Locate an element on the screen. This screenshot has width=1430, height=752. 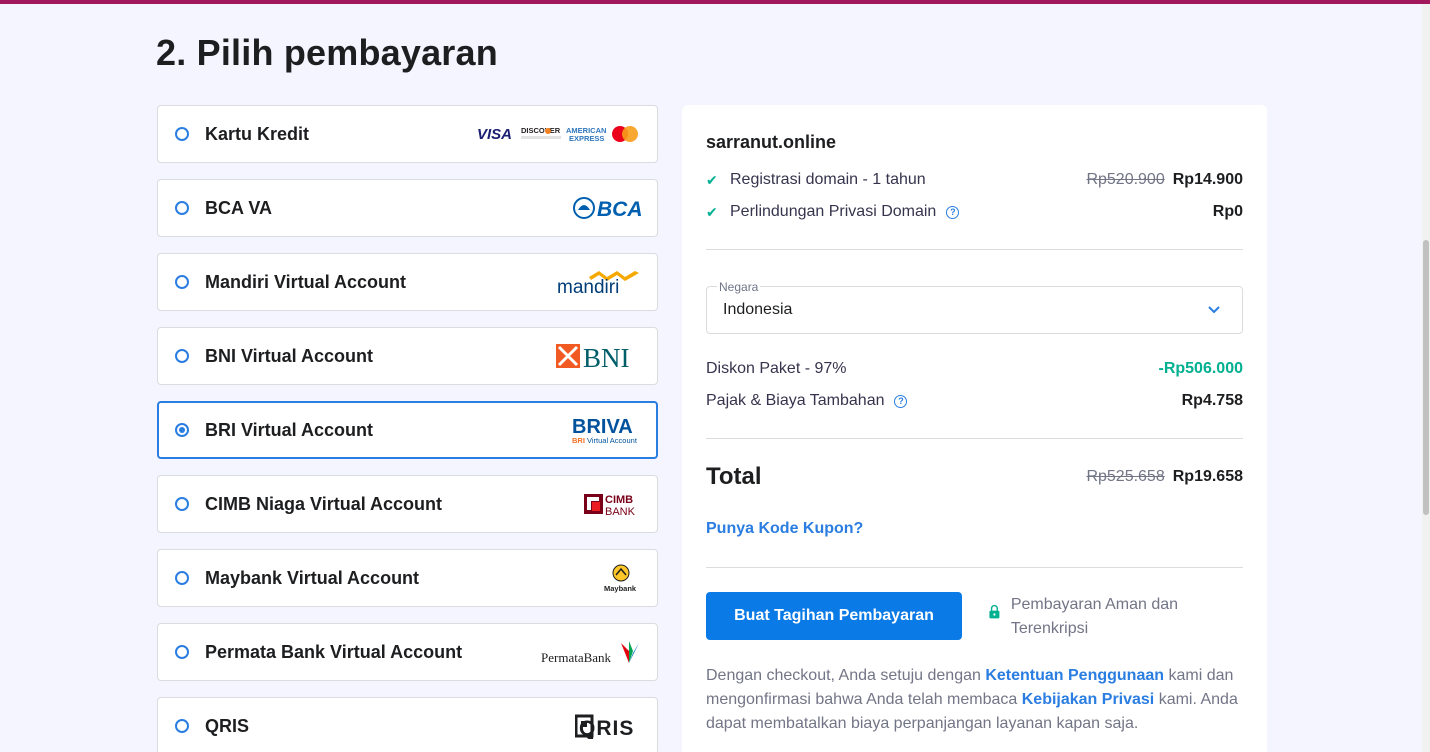
briva-logo-icon: BRIVA BRI Virtual Account is located at coordinates (605, 430).